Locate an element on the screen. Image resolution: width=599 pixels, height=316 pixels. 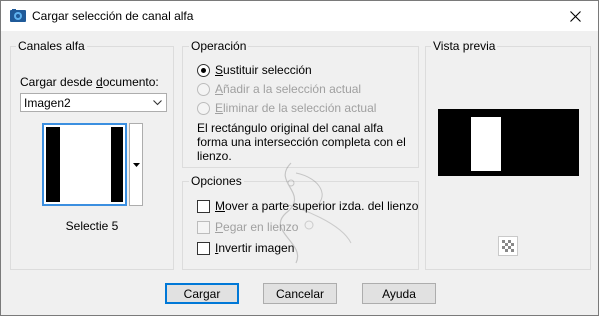
title-bar: Cargar selección de canal alfa is located at coordinates (299, 16).